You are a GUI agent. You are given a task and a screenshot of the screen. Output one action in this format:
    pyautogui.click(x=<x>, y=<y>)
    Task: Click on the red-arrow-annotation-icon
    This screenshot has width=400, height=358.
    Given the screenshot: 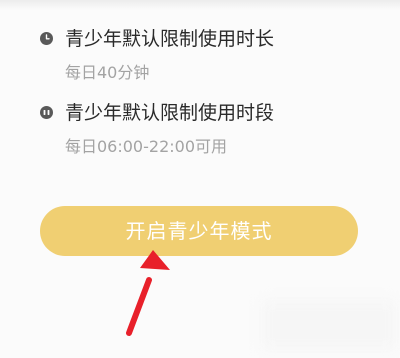 What is the action you would take?
    pyautogui.click(x=148, y=293)
    